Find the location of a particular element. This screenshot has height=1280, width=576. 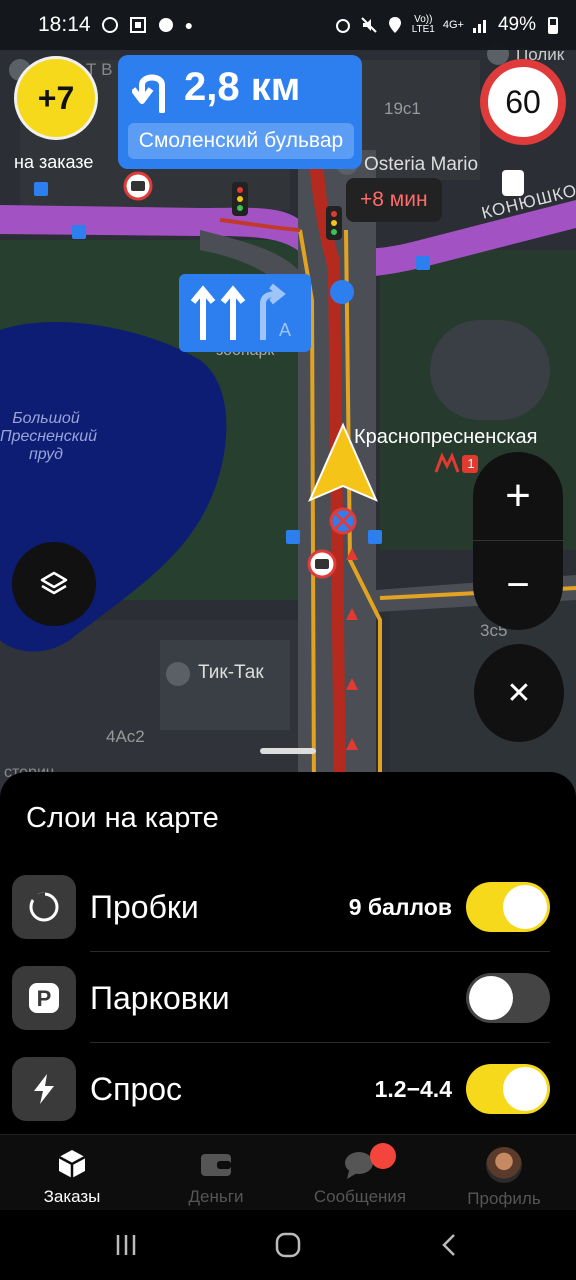

lightning-icon is located at coordinates (44, 1089).